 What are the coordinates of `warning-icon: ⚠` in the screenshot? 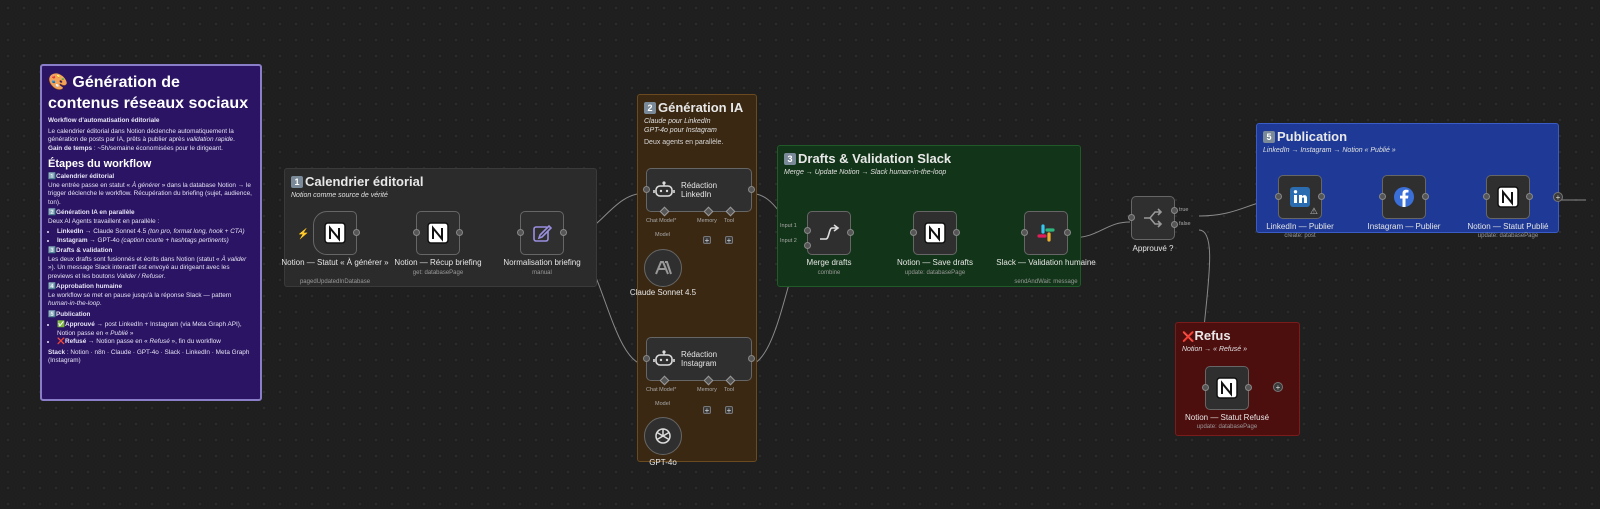 It's located at (1313, 211).